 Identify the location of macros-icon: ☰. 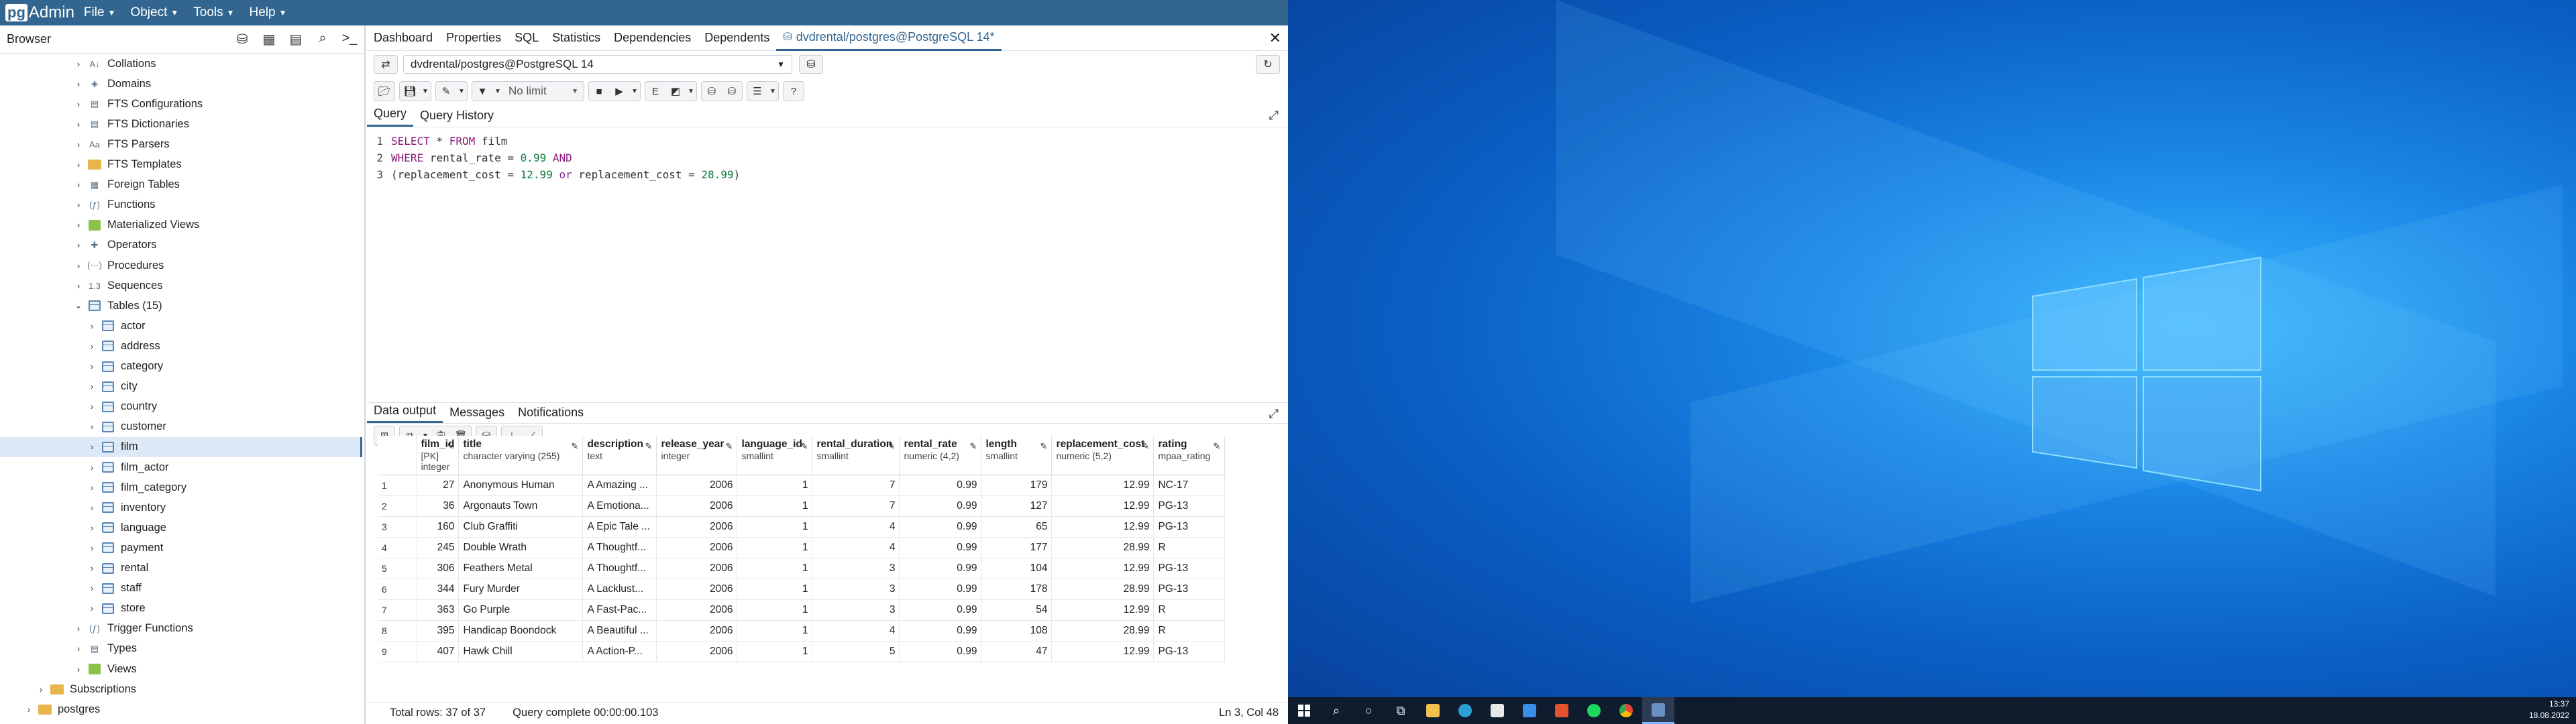
(757, 92).